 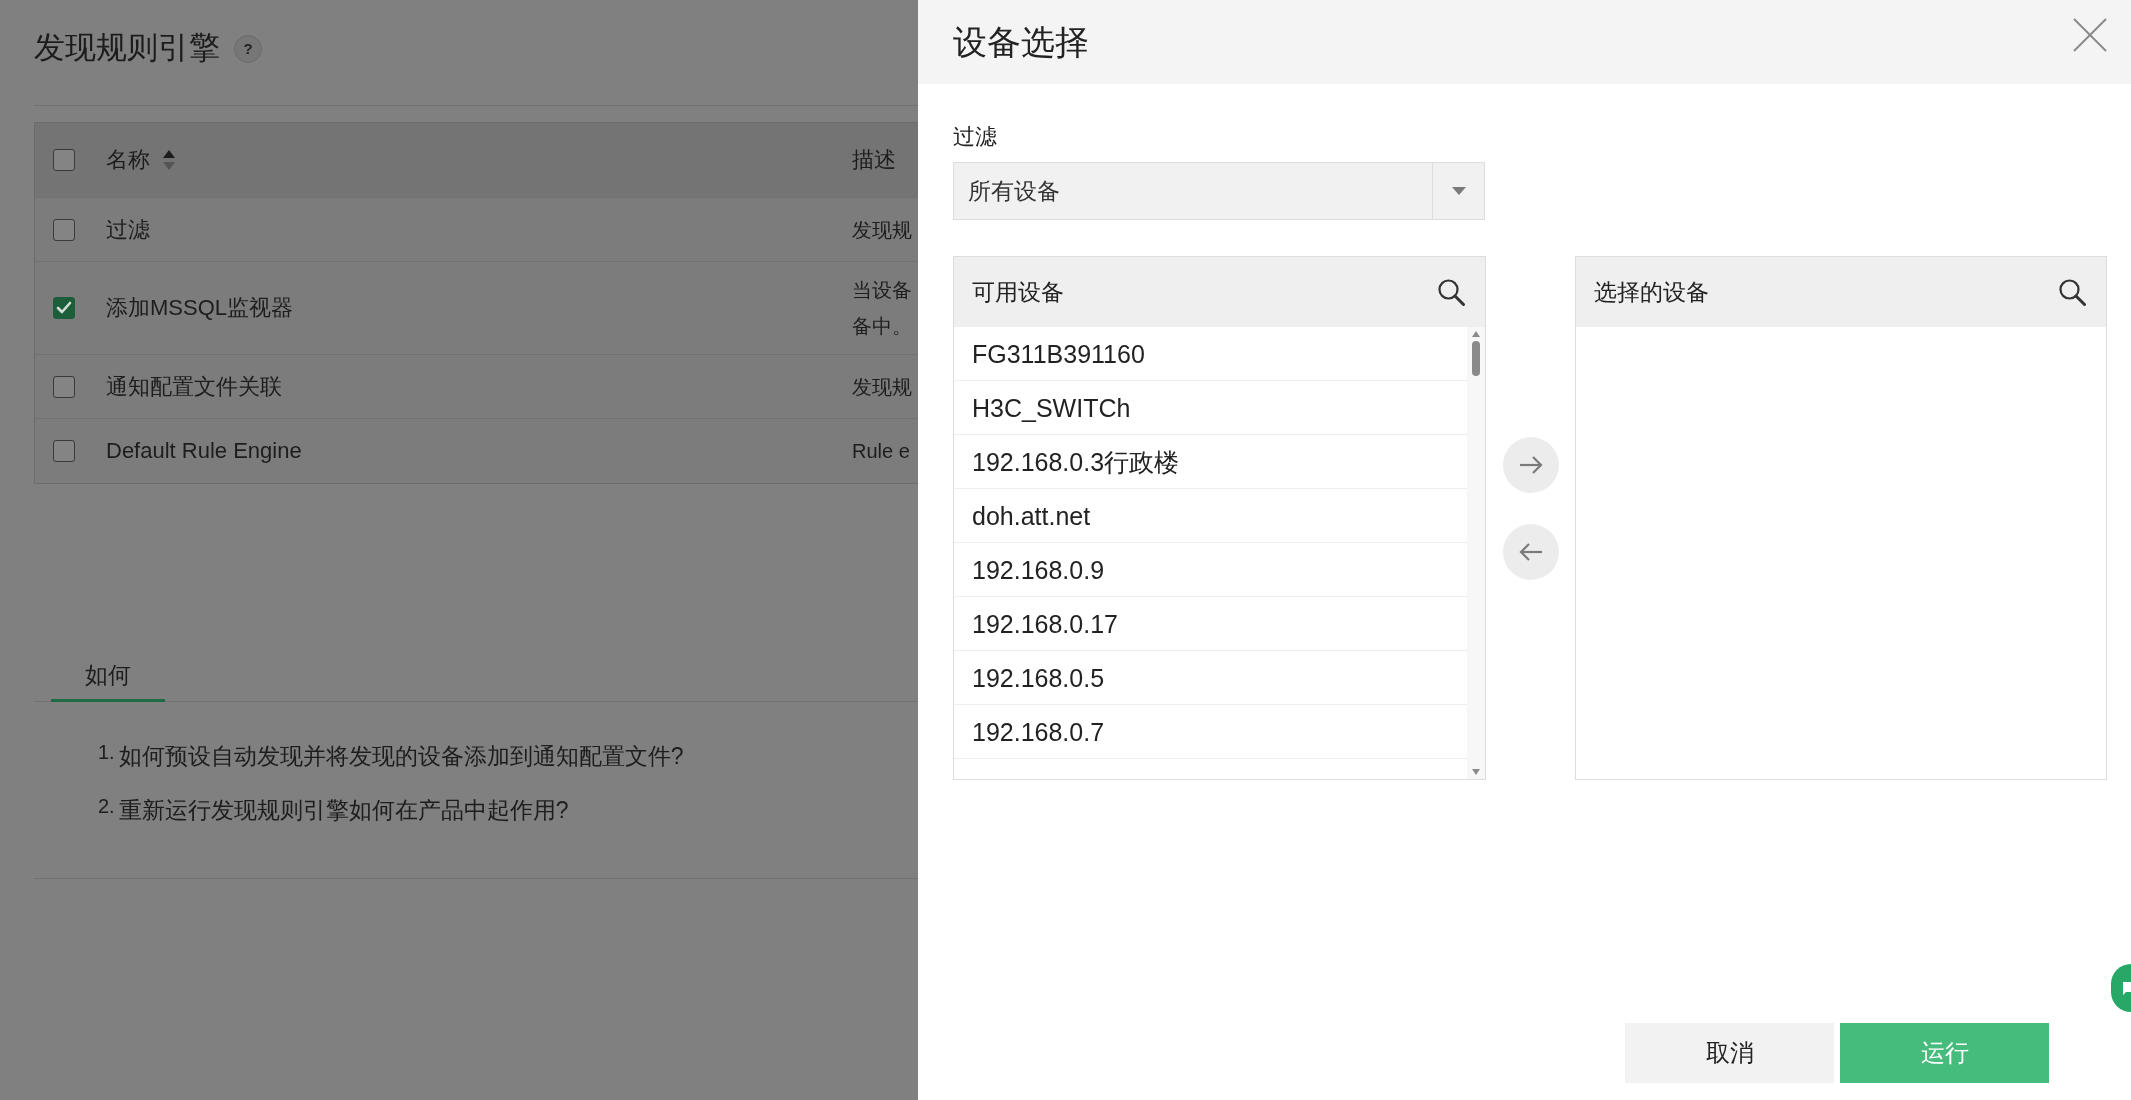 What do you see at coordinates (1210, 732) in the screenshot?
I see `device-item: 192.168.0.7` at bounding box center [1210, 732].